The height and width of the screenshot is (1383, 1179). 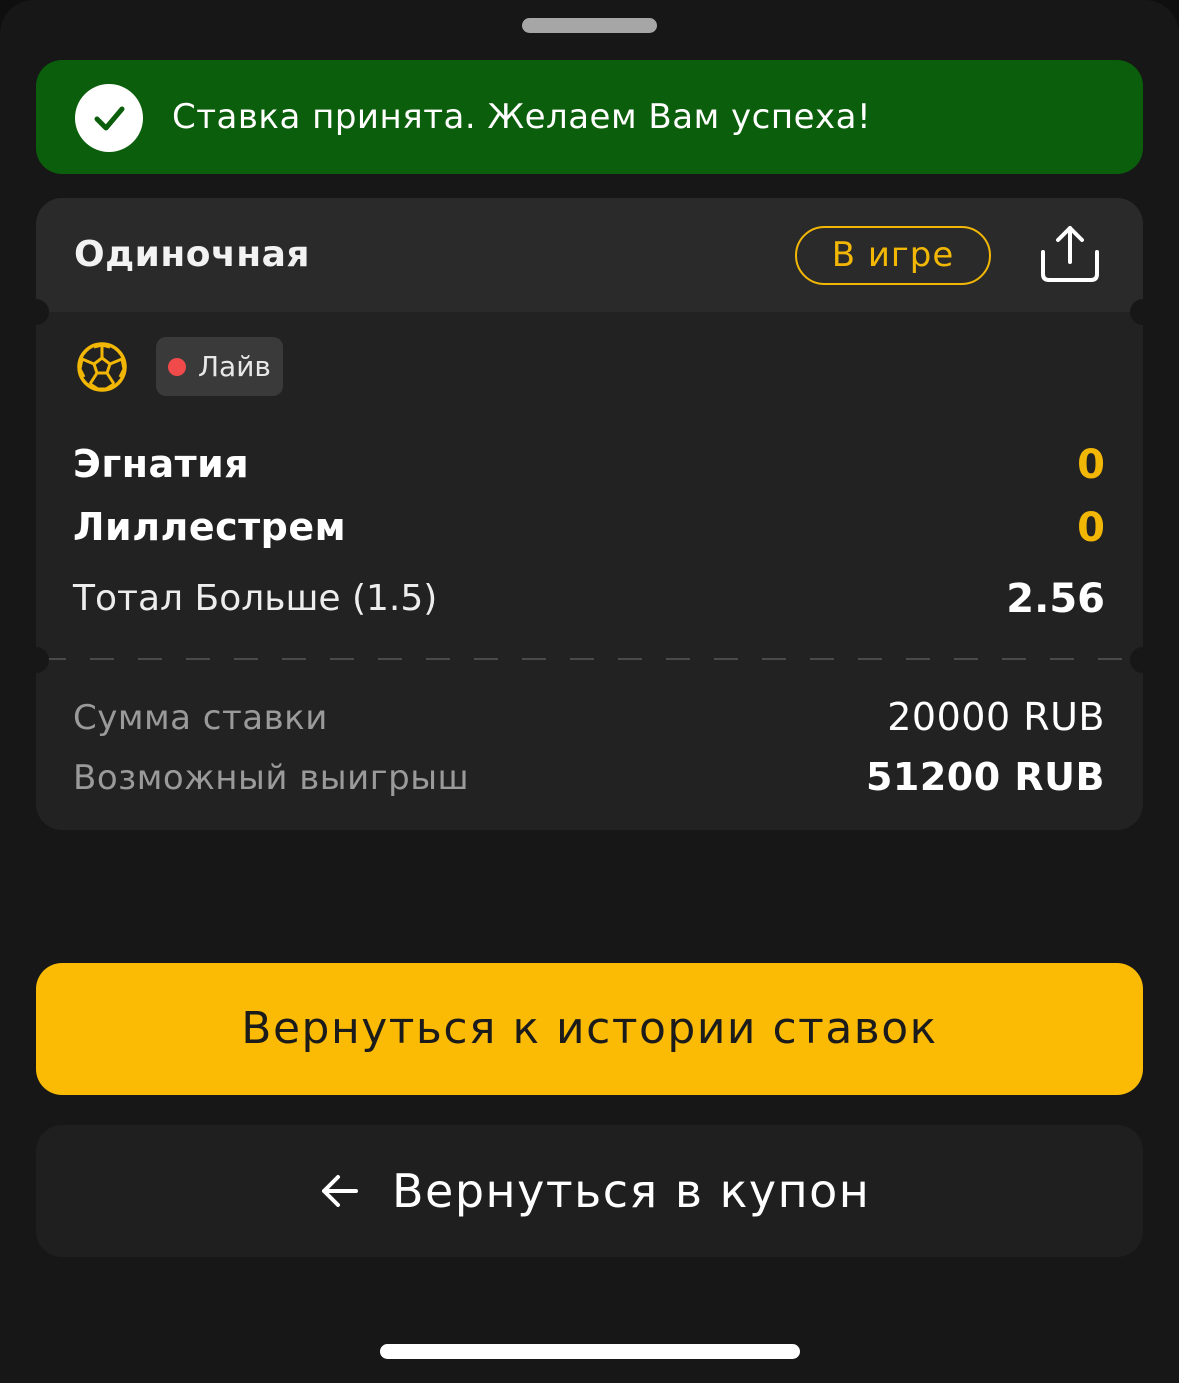 What do you see at coordinates (589, 25) in the screenshot?
I see `sheet-grabber` at bounding box center [589, 25].